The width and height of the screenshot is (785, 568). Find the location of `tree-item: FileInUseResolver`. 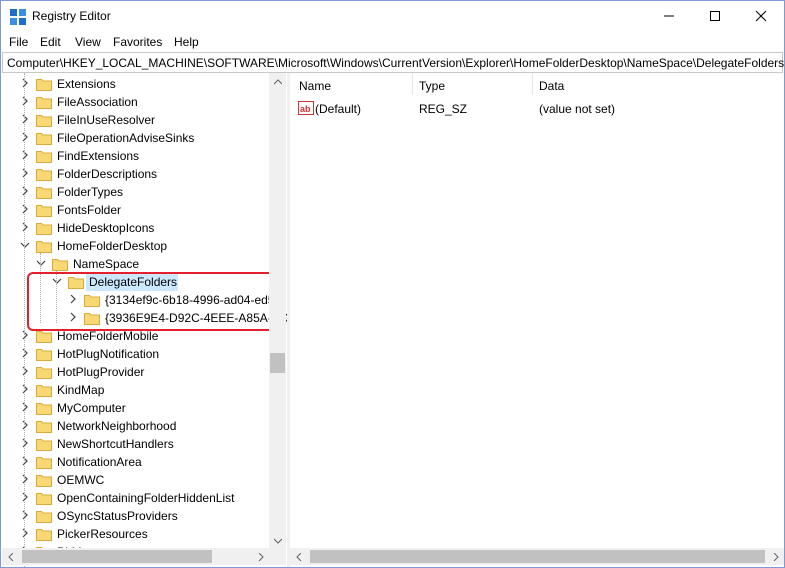

tree-item: FileInUseResolver is located at coordinates (136, 120).